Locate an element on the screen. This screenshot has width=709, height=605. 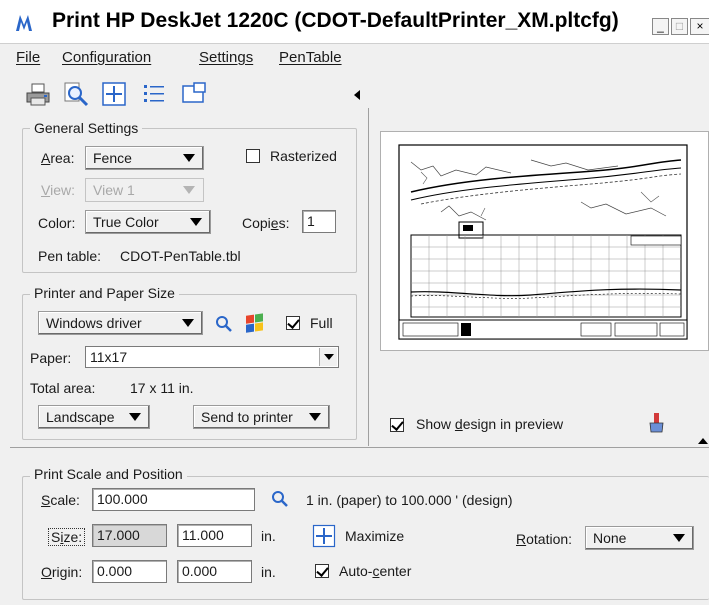
list-icon is located at coordinates (154, 94).